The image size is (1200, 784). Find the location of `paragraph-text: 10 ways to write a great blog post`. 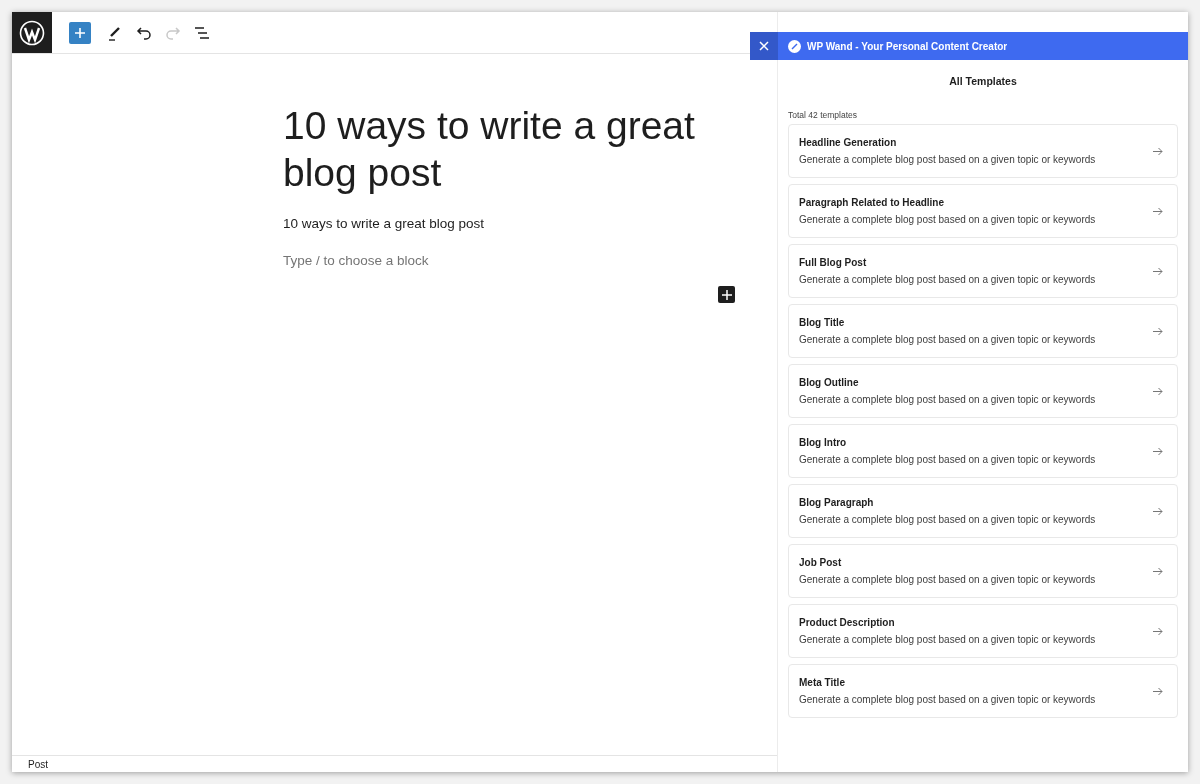

paragraph-text: 10 ways to write a great blog post is located at coordinates (513, 223).